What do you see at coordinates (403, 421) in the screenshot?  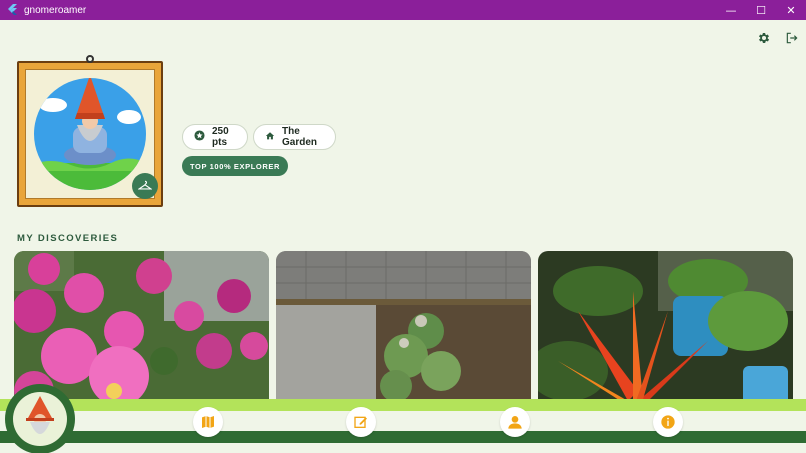 I see `nav-stripe-mid` at bounding box center [403, 421].